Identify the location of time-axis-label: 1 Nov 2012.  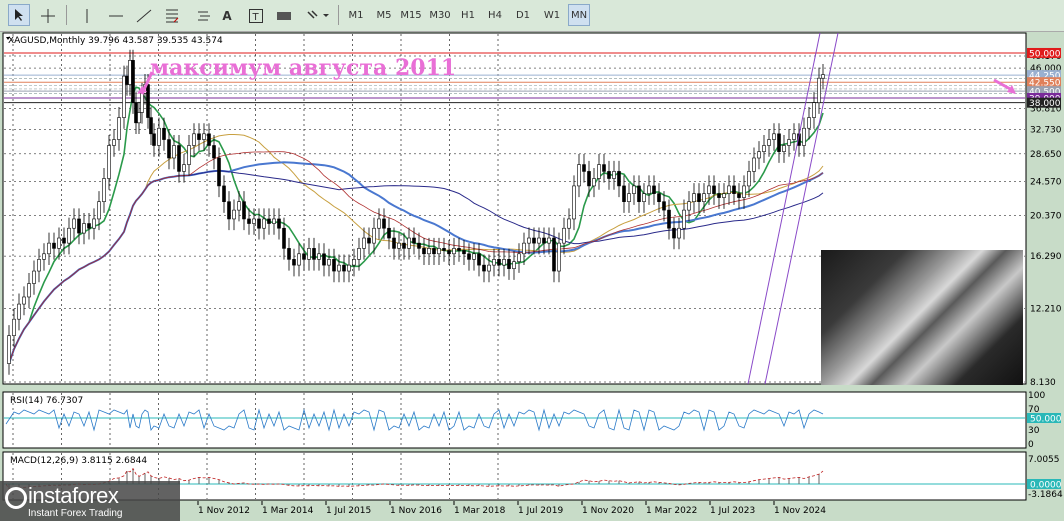
(224, 511).